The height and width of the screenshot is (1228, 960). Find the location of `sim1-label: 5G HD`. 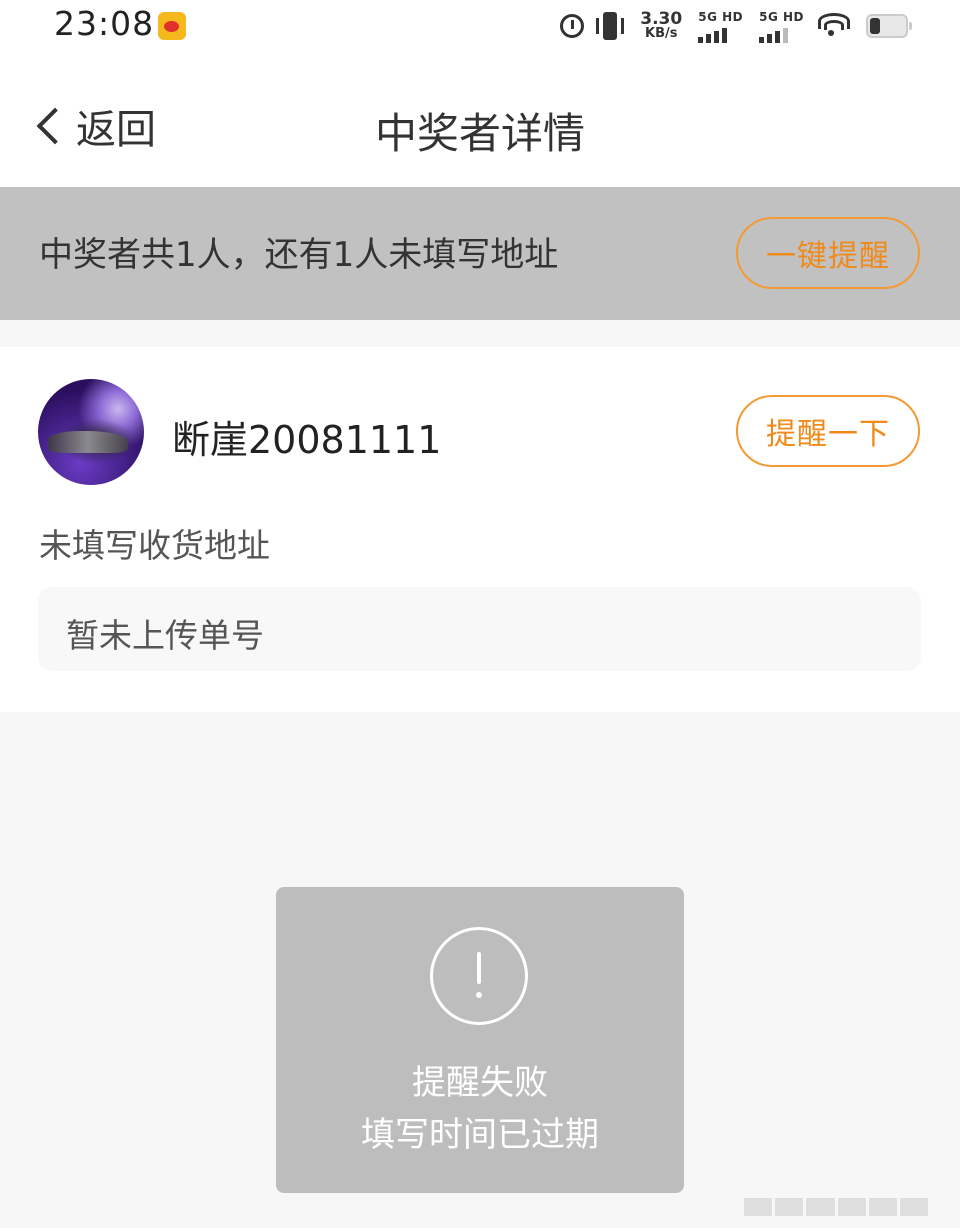

sim1-label: 5G HD is located at coordinates (721, 16).